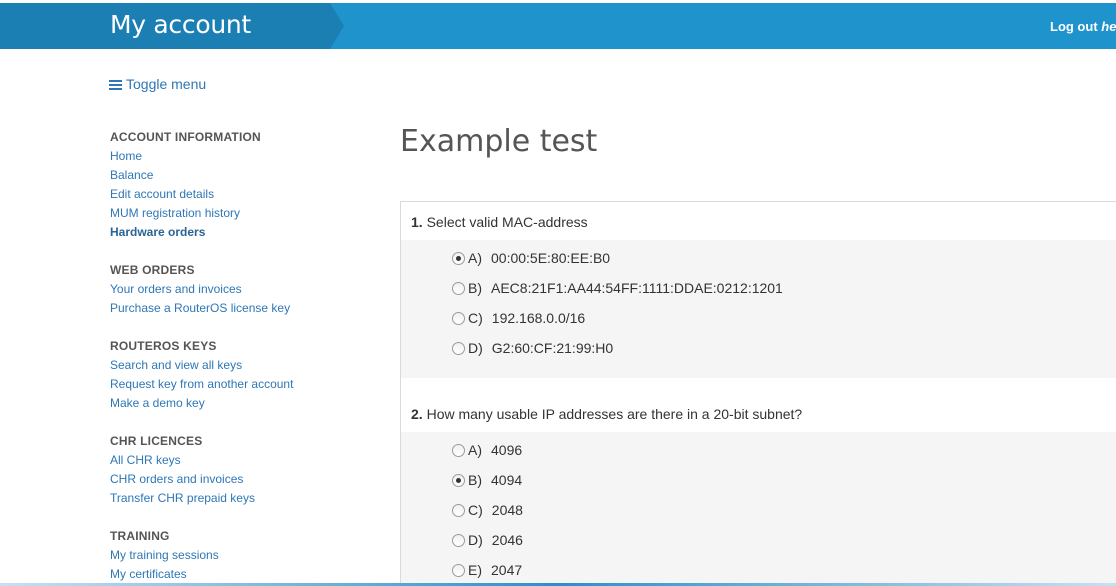  I want to click on logout-area: Log out here, so click(1083, 26).